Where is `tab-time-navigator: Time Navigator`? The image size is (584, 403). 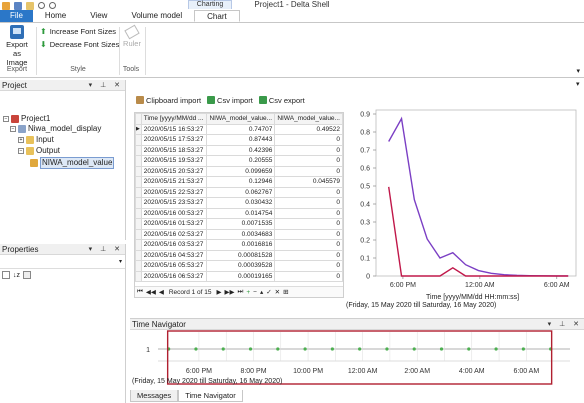
tab-time-navigator: Time Navigator is located at coordinates (210, 396).